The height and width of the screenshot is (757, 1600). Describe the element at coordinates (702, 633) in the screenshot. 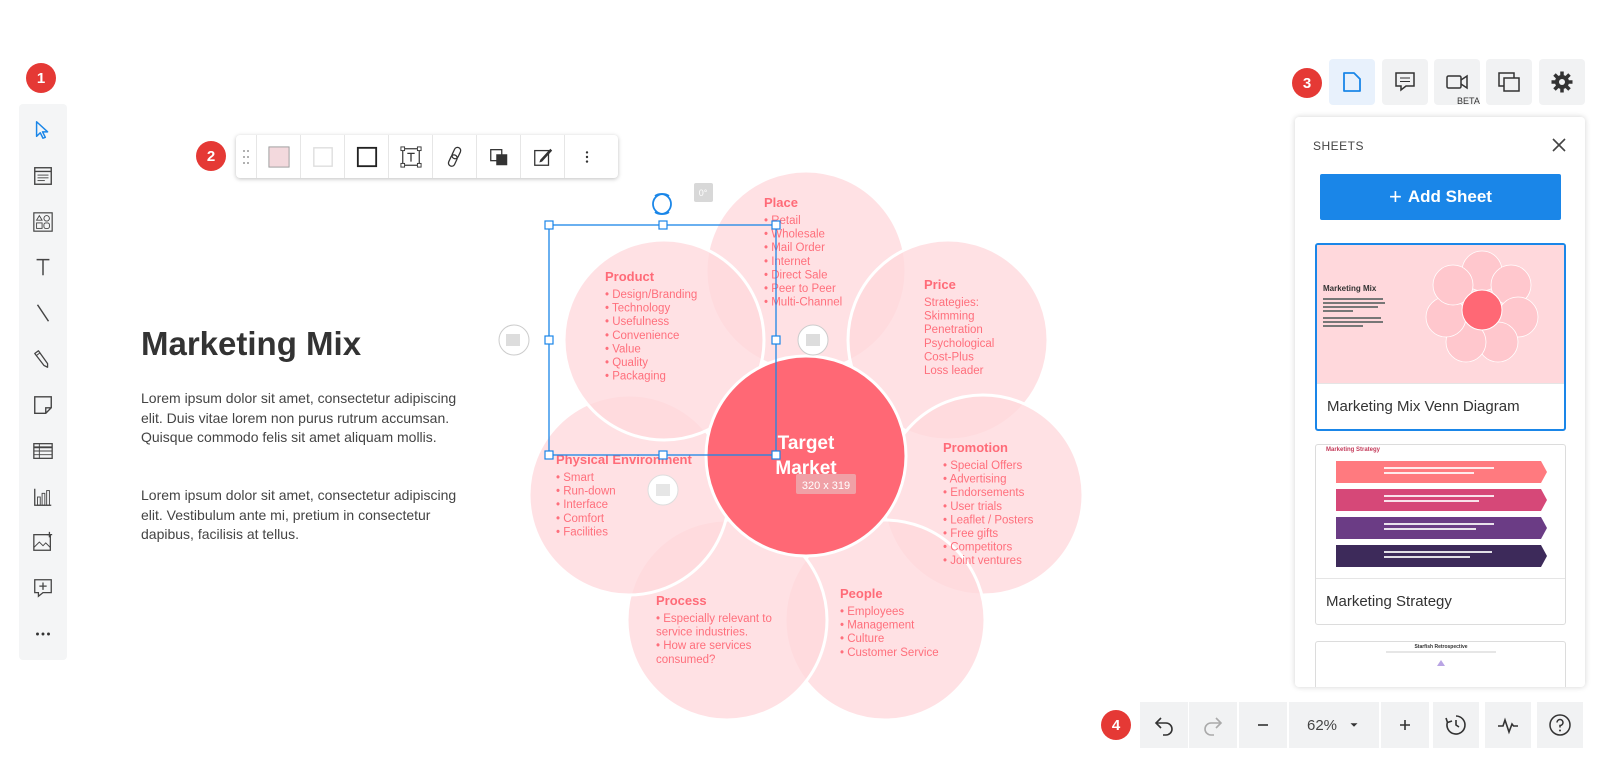

I see `petal-item: service industries.` at that location.